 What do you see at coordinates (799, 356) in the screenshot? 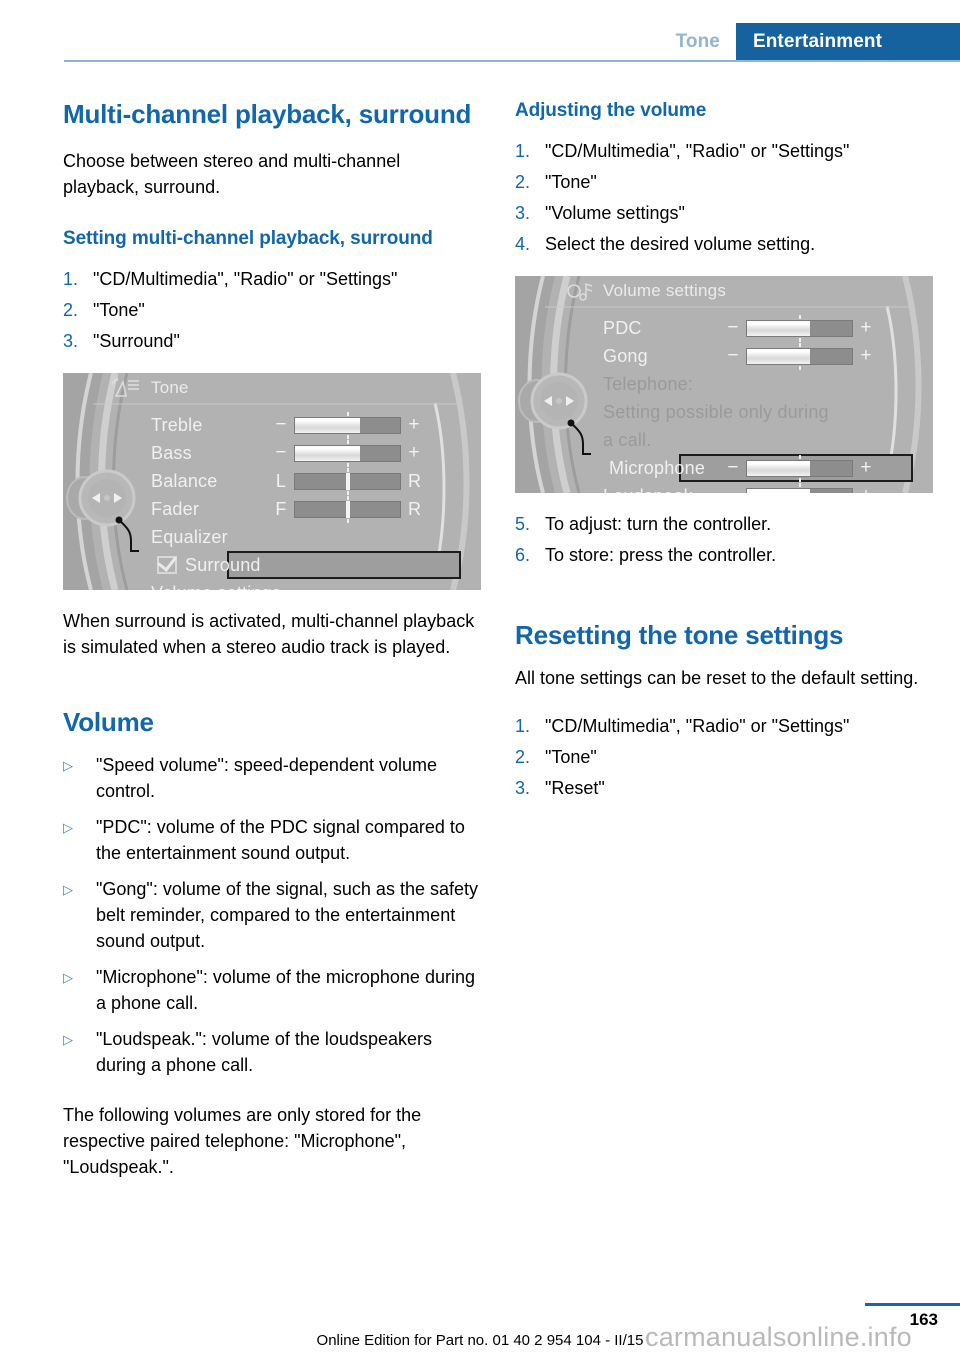
I see `slider-gong` at bounding box center [799, 356].